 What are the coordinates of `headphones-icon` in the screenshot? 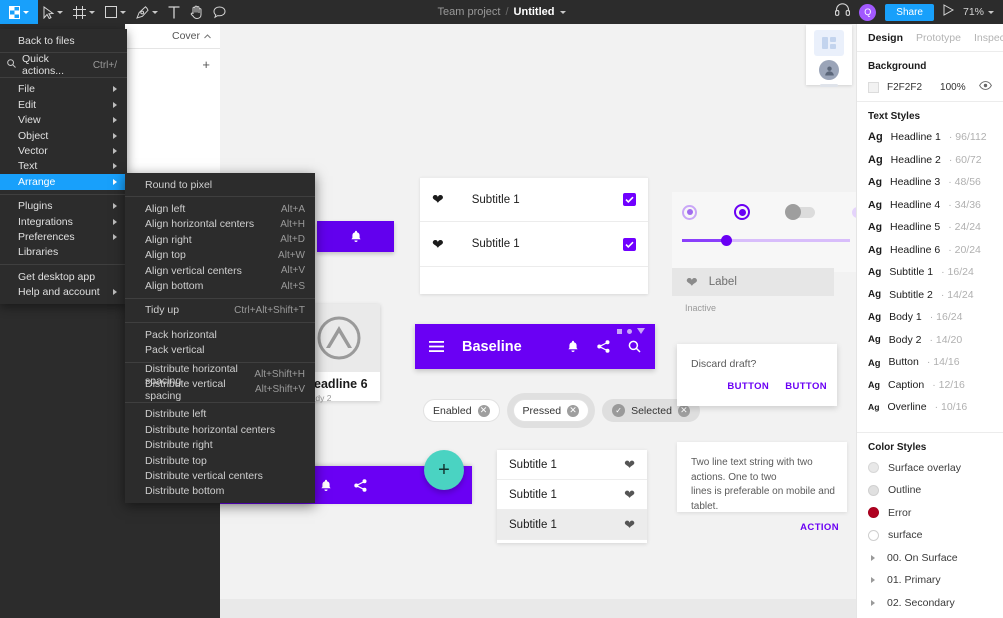 It's located at (843, 12).